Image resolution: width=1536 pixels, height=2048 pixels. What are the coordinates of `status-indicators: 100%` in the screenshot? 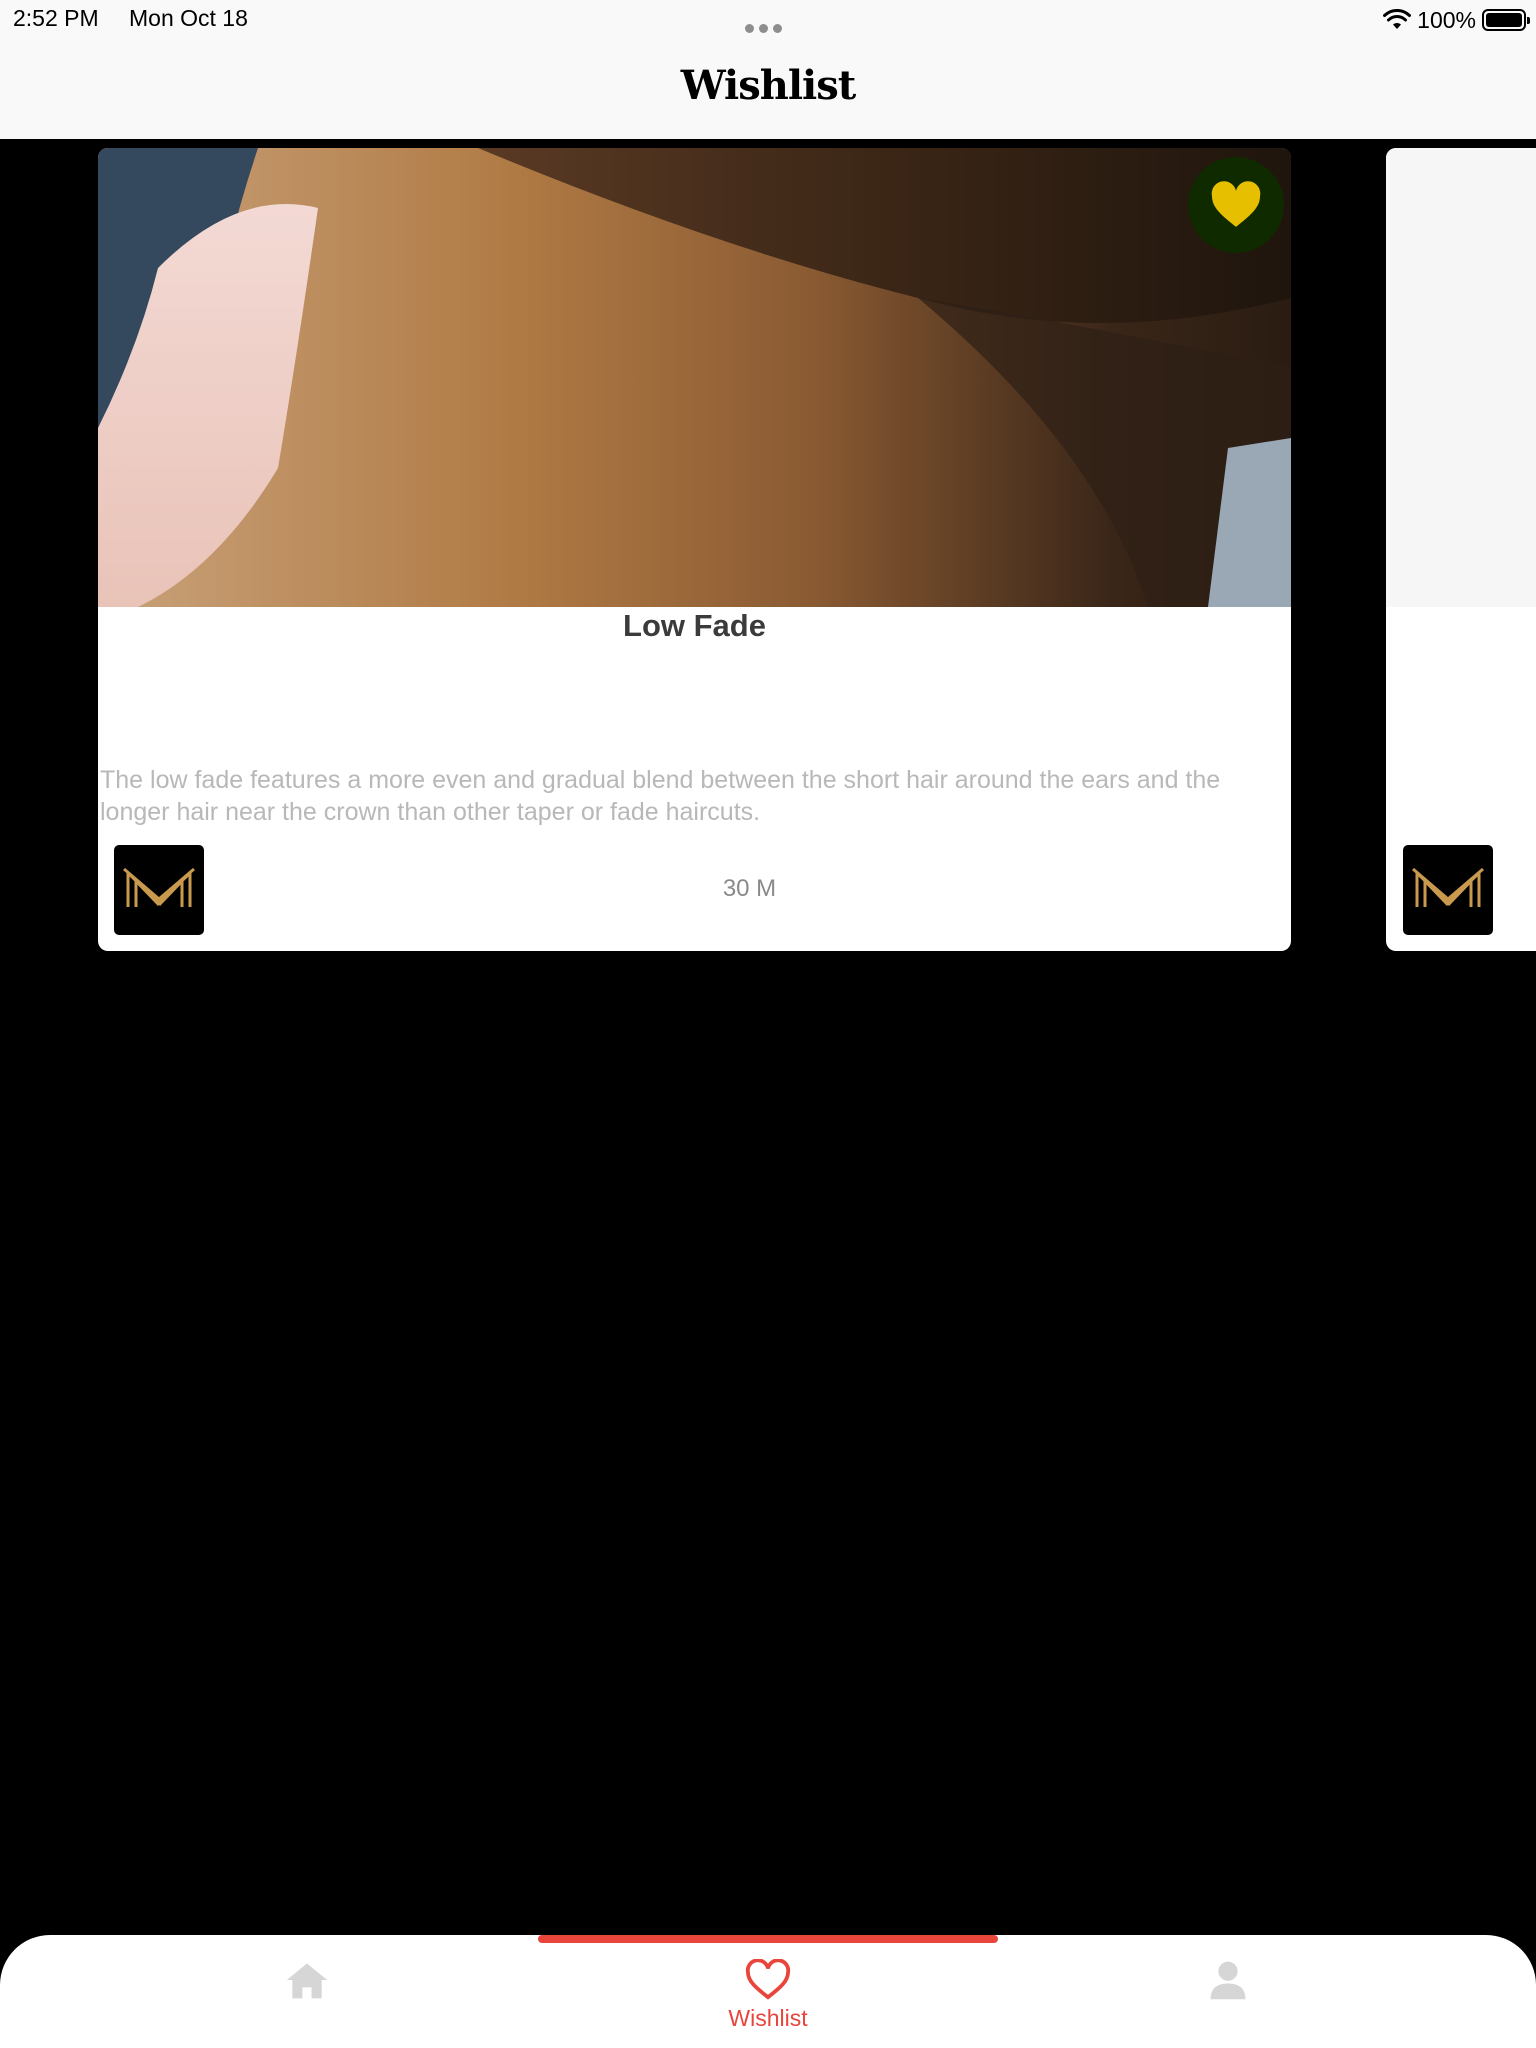 It's located at (1456, 20).